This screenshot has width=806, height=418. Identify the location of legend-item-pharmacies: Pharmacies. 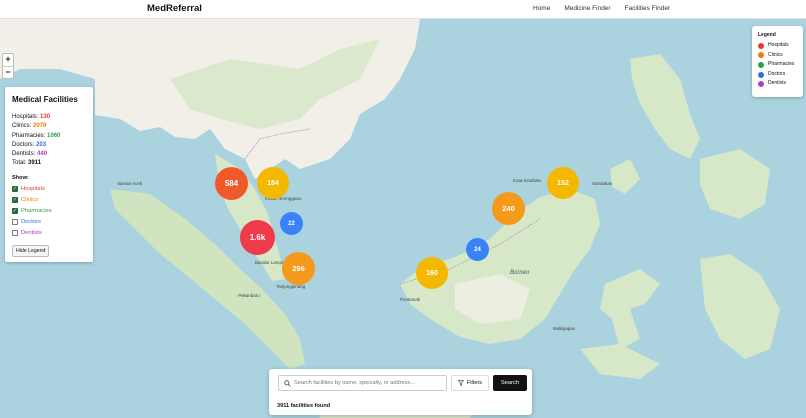
(777, 65).